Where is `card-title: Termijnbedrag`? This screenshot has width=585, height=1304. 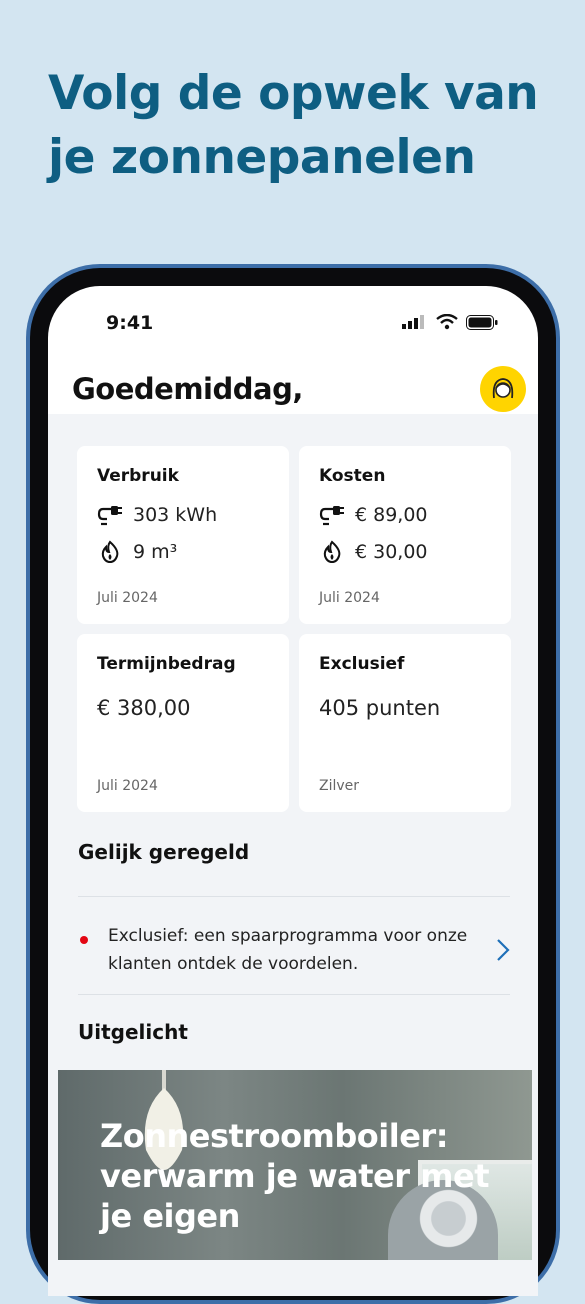 card-title: Termijnbedrag is located at coordinates (166, 664).